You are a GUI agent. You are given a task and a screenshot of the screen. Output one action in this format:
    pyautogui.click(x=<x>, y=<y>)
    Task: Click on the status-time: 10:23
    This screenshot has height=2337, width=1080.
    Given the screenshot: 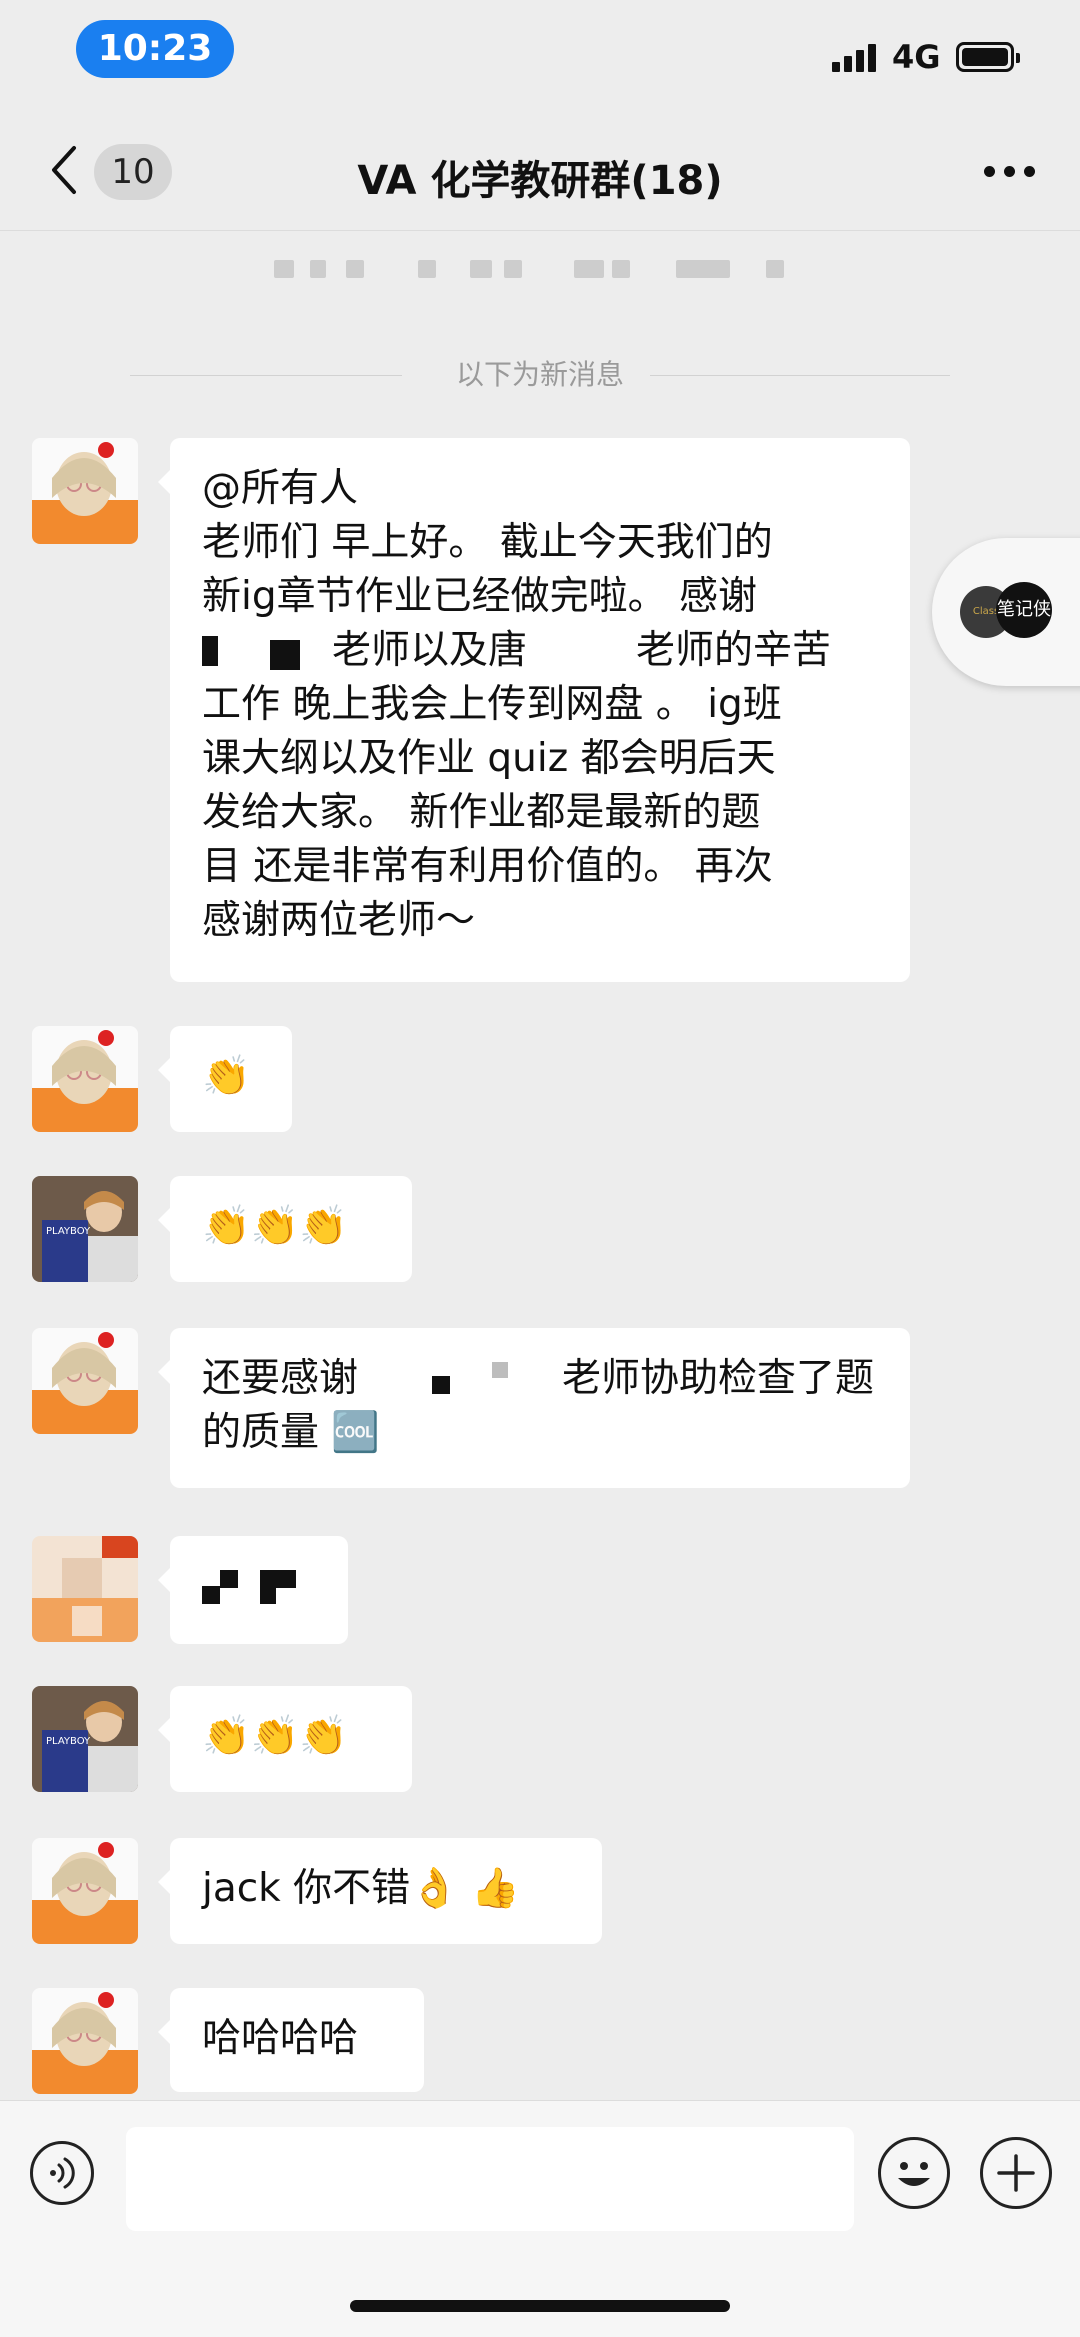 What is the action you would take?
    pyautogui.click(x=155, y=49)
    